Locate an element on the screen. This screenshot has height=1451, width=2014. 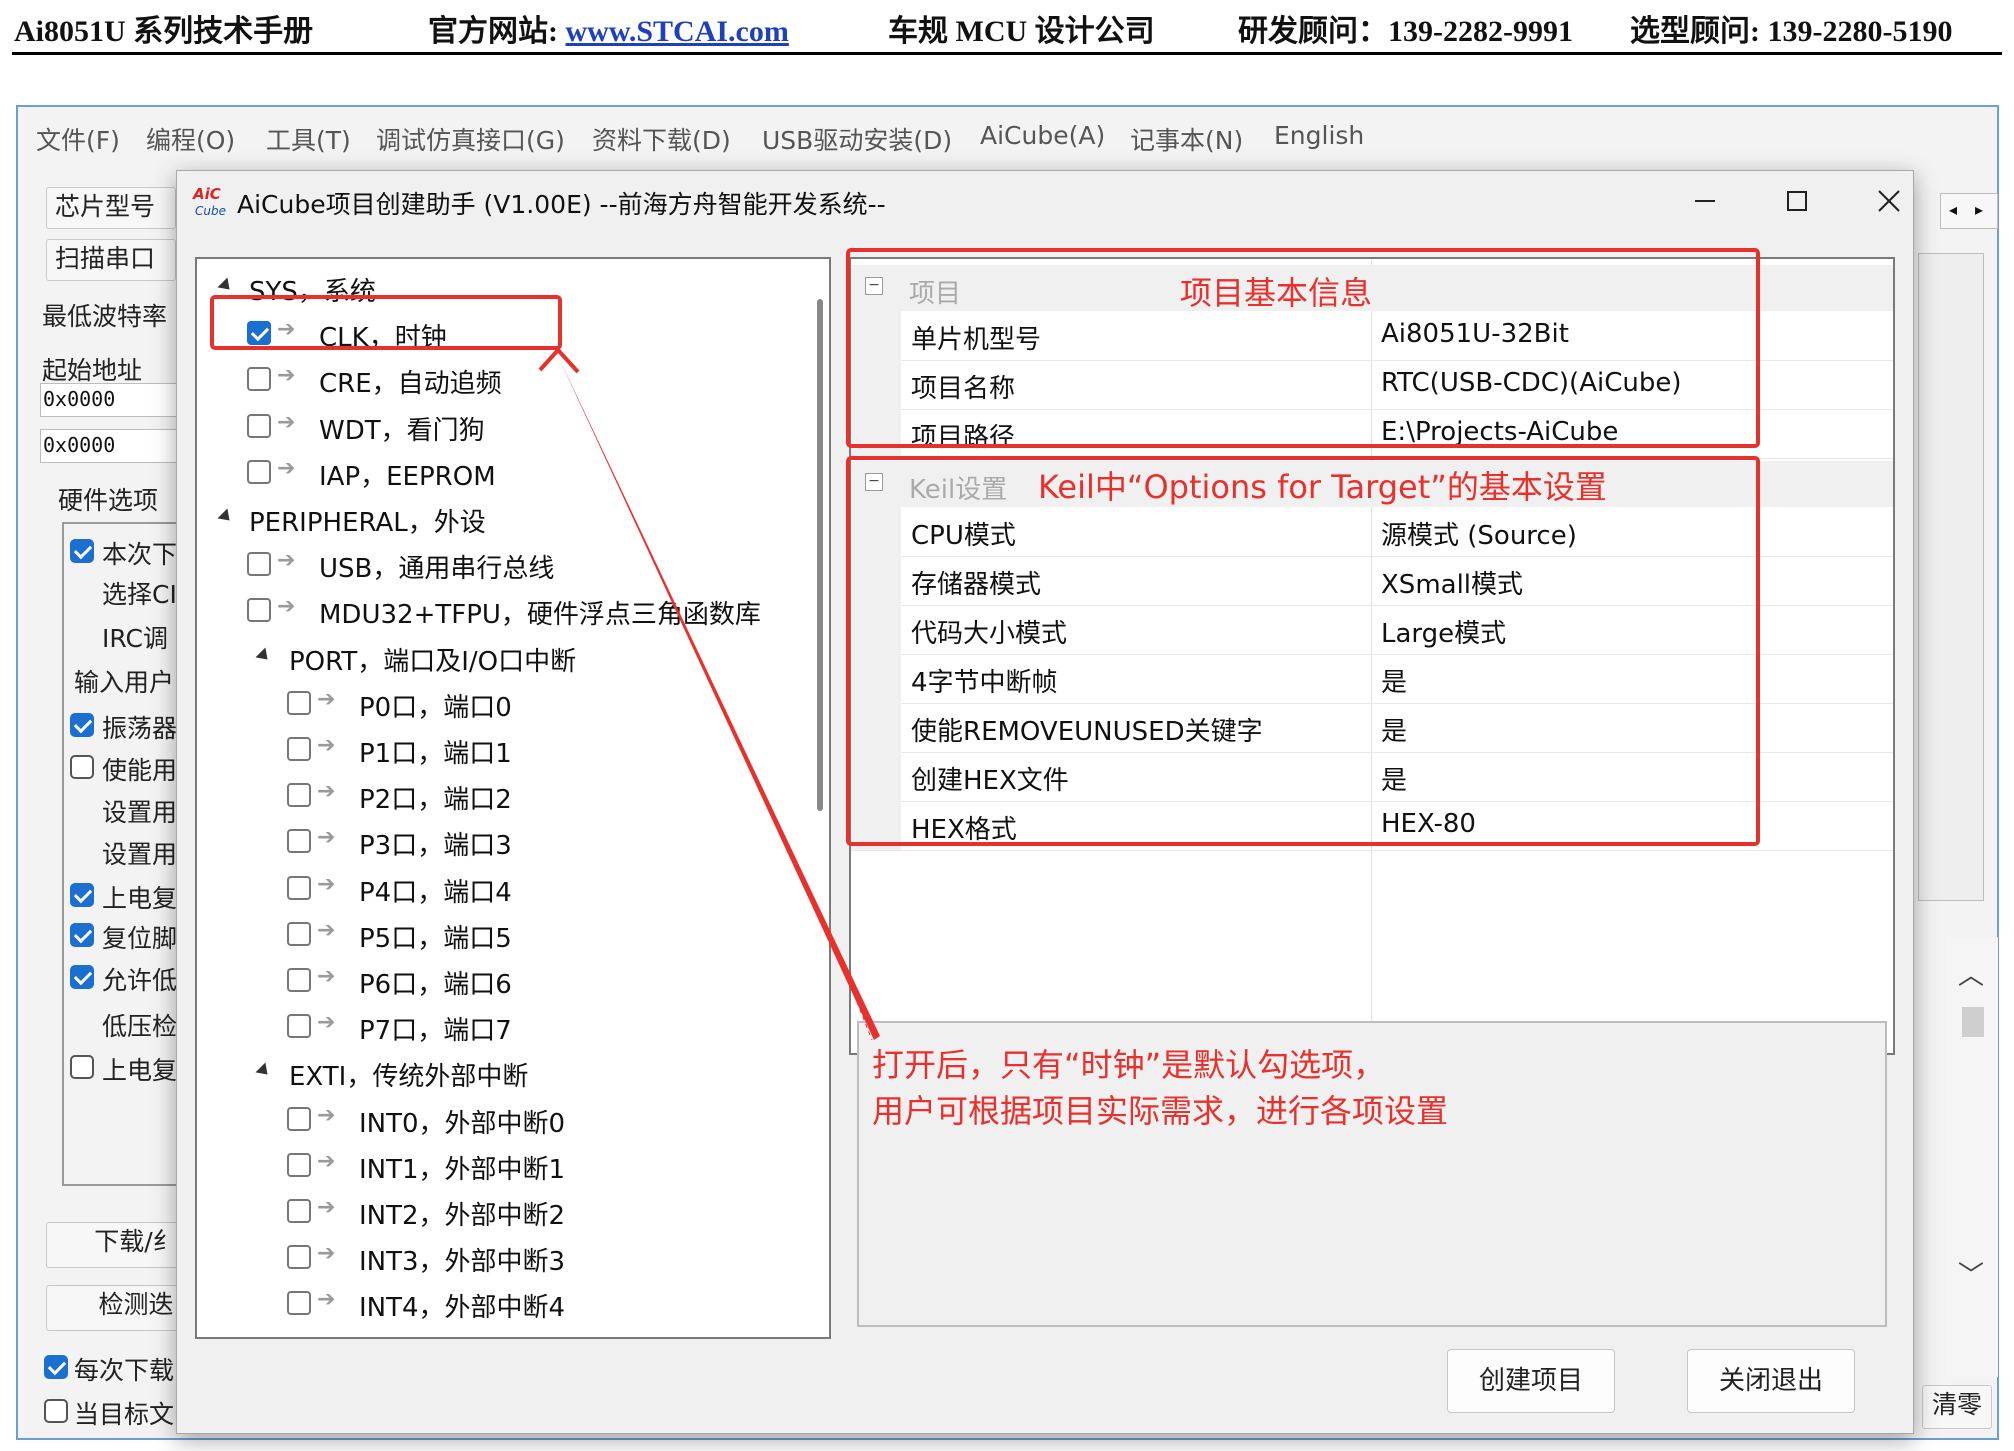
every-download-checkbox is located at coordinates (56, 1367).